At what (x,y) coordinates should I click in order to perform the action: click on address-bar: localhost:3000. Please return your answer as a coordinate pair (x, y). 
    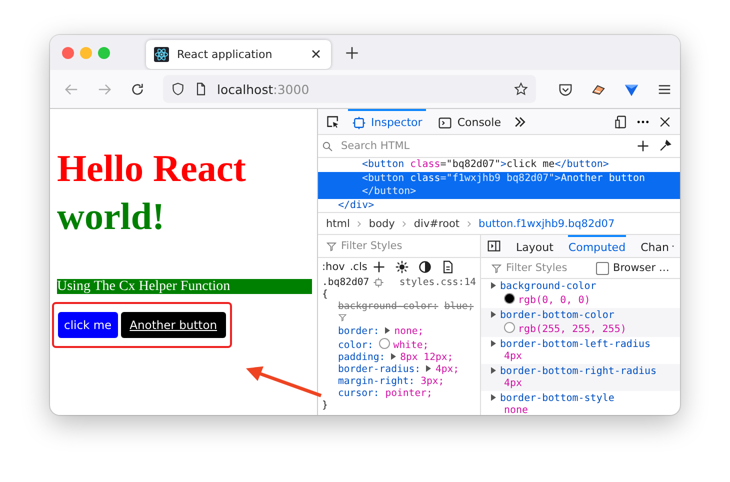
    Looking at the image, I should click on (349, 89).